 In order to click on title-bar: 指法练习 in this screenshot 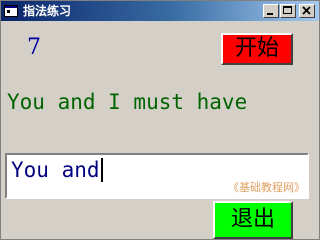, I will do `click(160, 11)`.